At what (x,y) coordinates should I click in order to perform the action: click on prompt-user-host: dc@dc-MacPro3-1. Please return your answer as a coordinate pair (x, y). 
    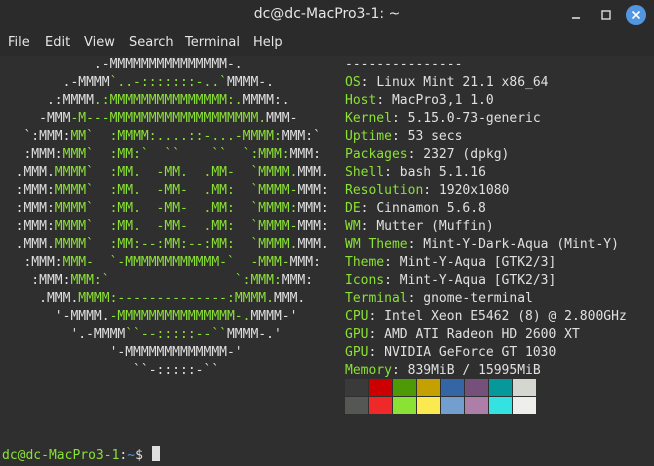
    Looking at the image, I should click on (61, 455).